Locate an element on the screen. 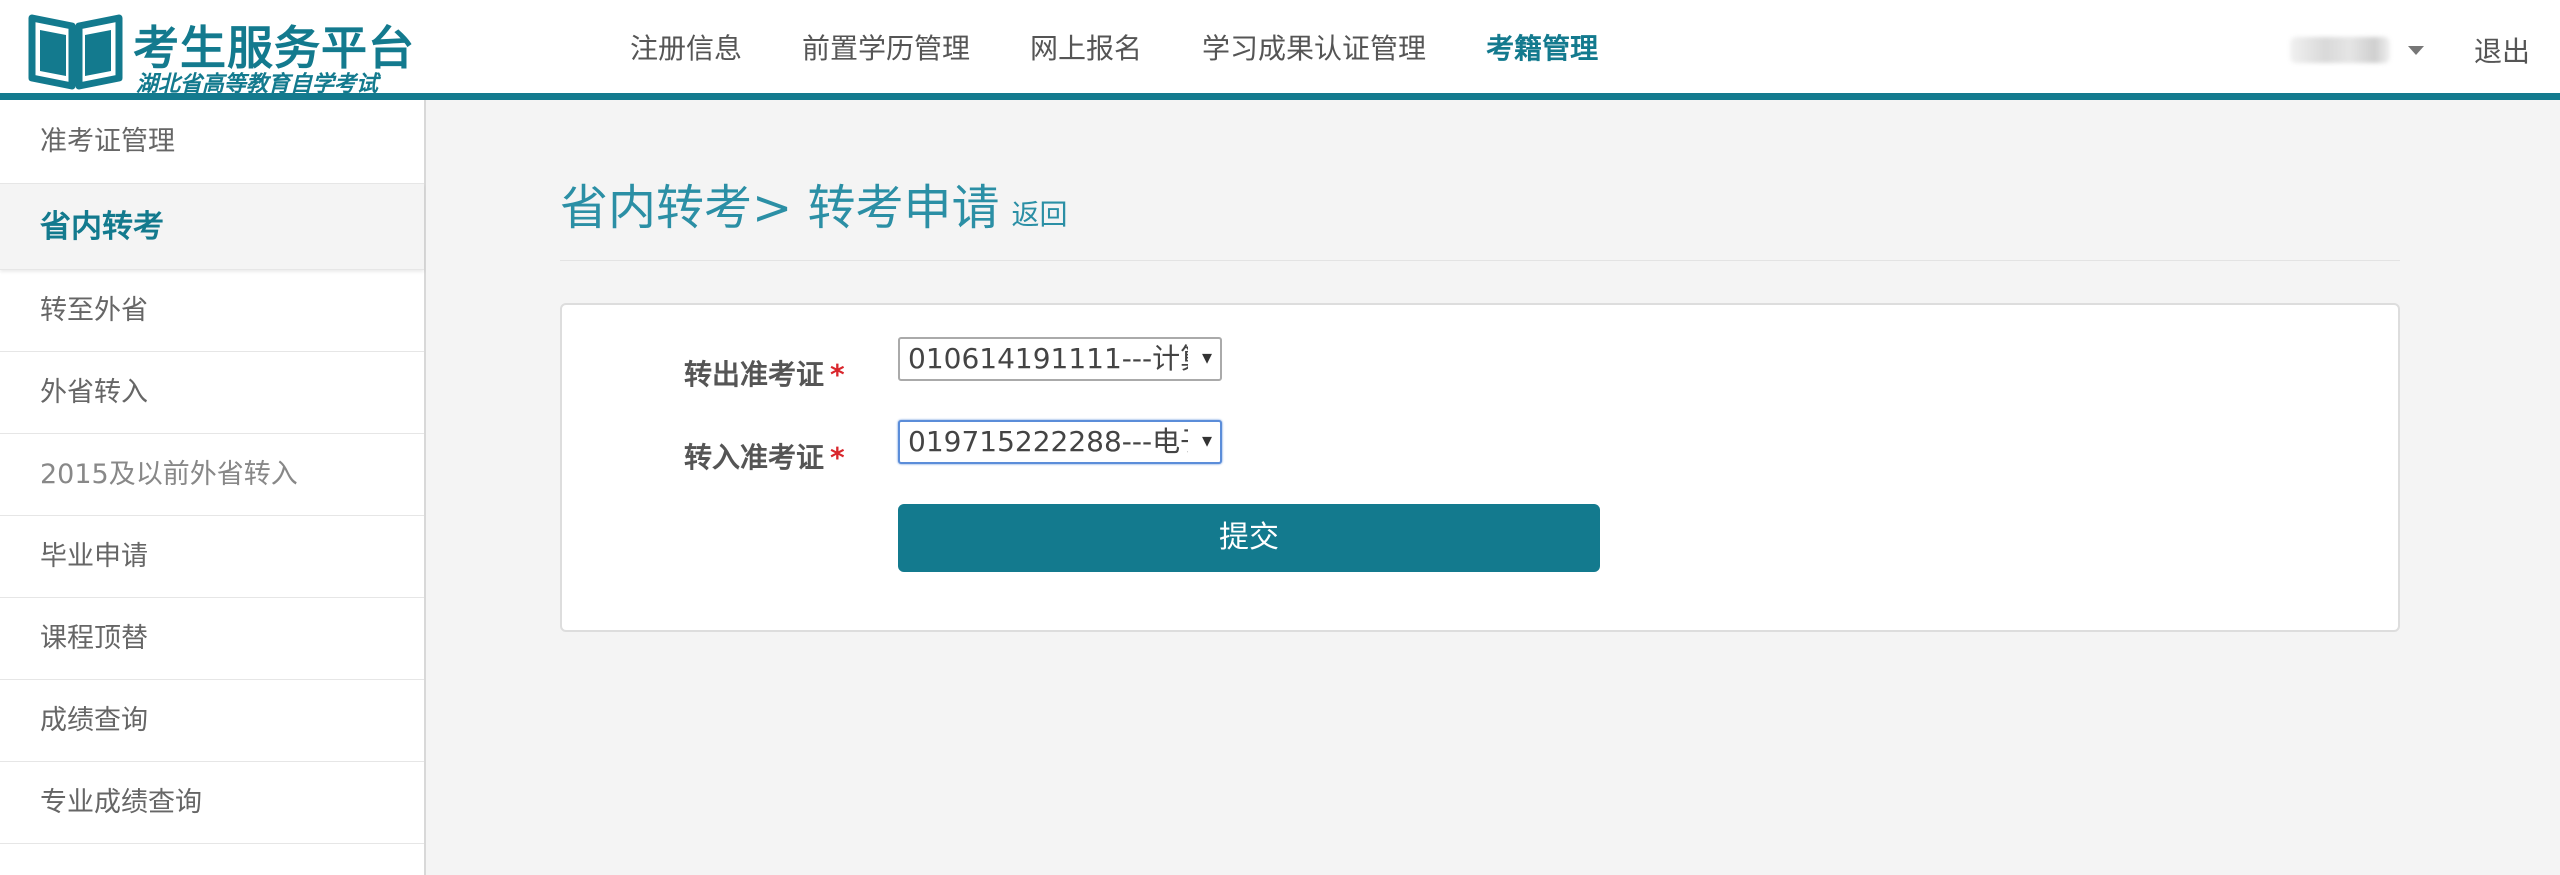  sidebar-item-provincial-transfer: 省内转考 is located at coordinates (212, 227).